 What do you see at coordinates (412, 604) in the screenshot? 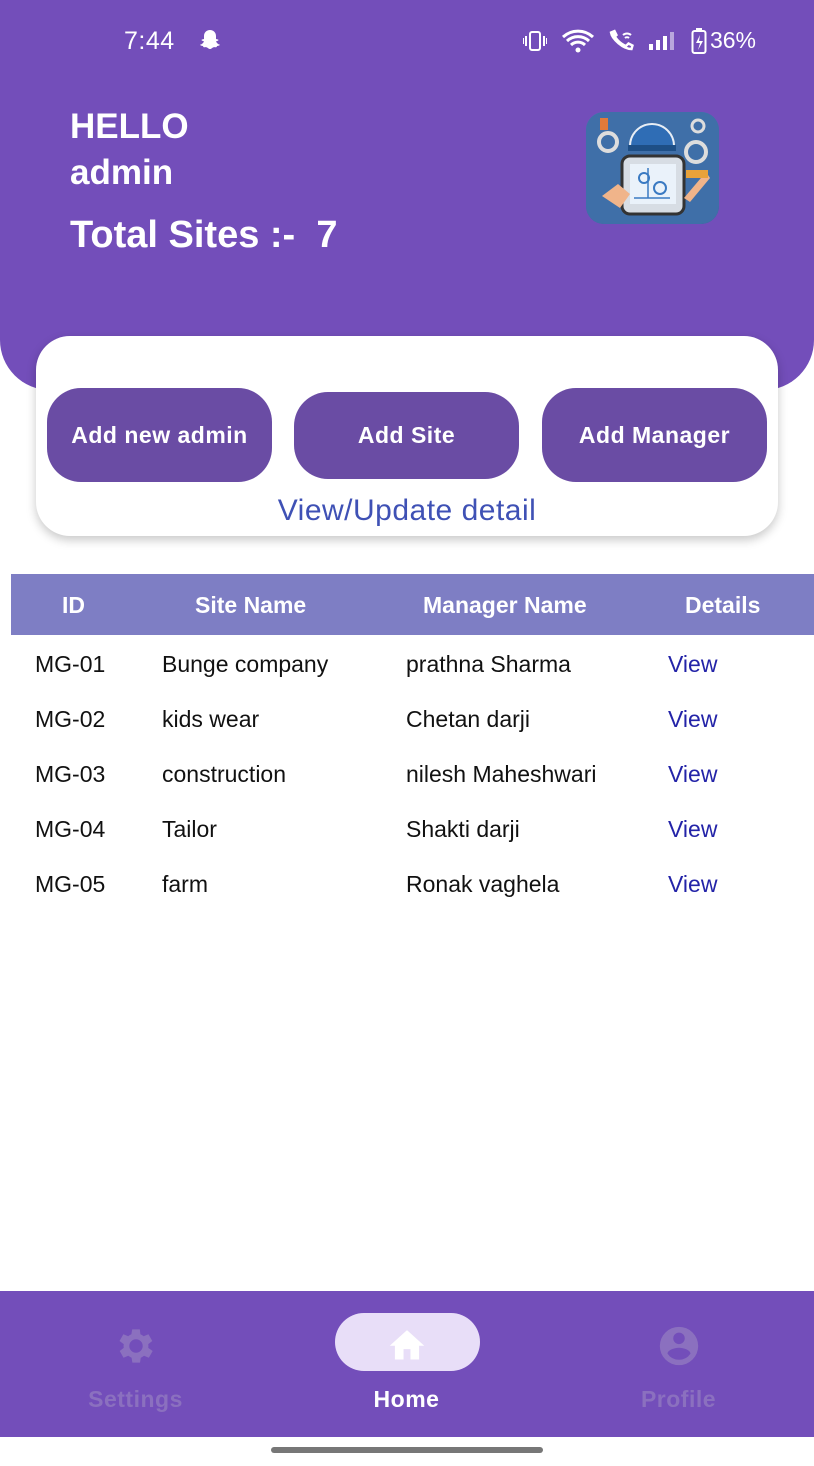
I see `table-header: ID Site Name Manager Name Details` at bounding box center [412, 604].